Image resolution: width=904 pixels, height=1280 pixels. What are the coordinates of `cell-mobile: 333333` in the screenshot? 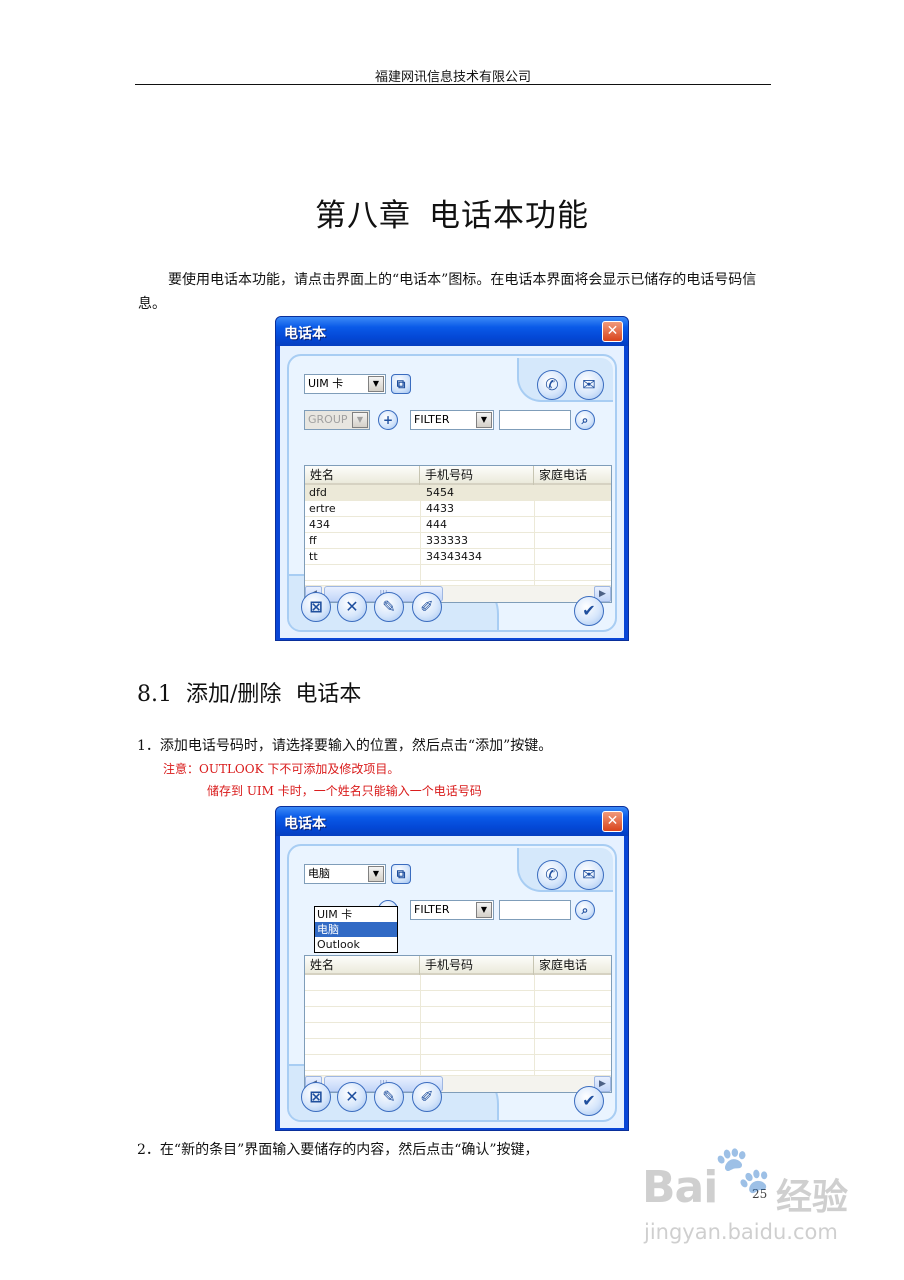 It's located at (447, 540).